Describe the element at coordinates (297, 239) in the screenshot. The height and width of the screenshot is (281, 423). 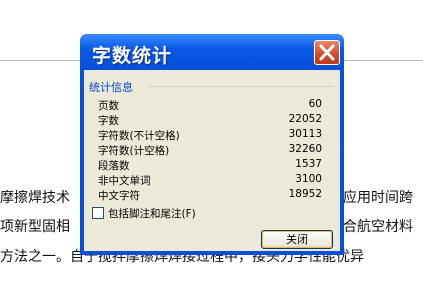
I see `close-button: 关闭` at that location.